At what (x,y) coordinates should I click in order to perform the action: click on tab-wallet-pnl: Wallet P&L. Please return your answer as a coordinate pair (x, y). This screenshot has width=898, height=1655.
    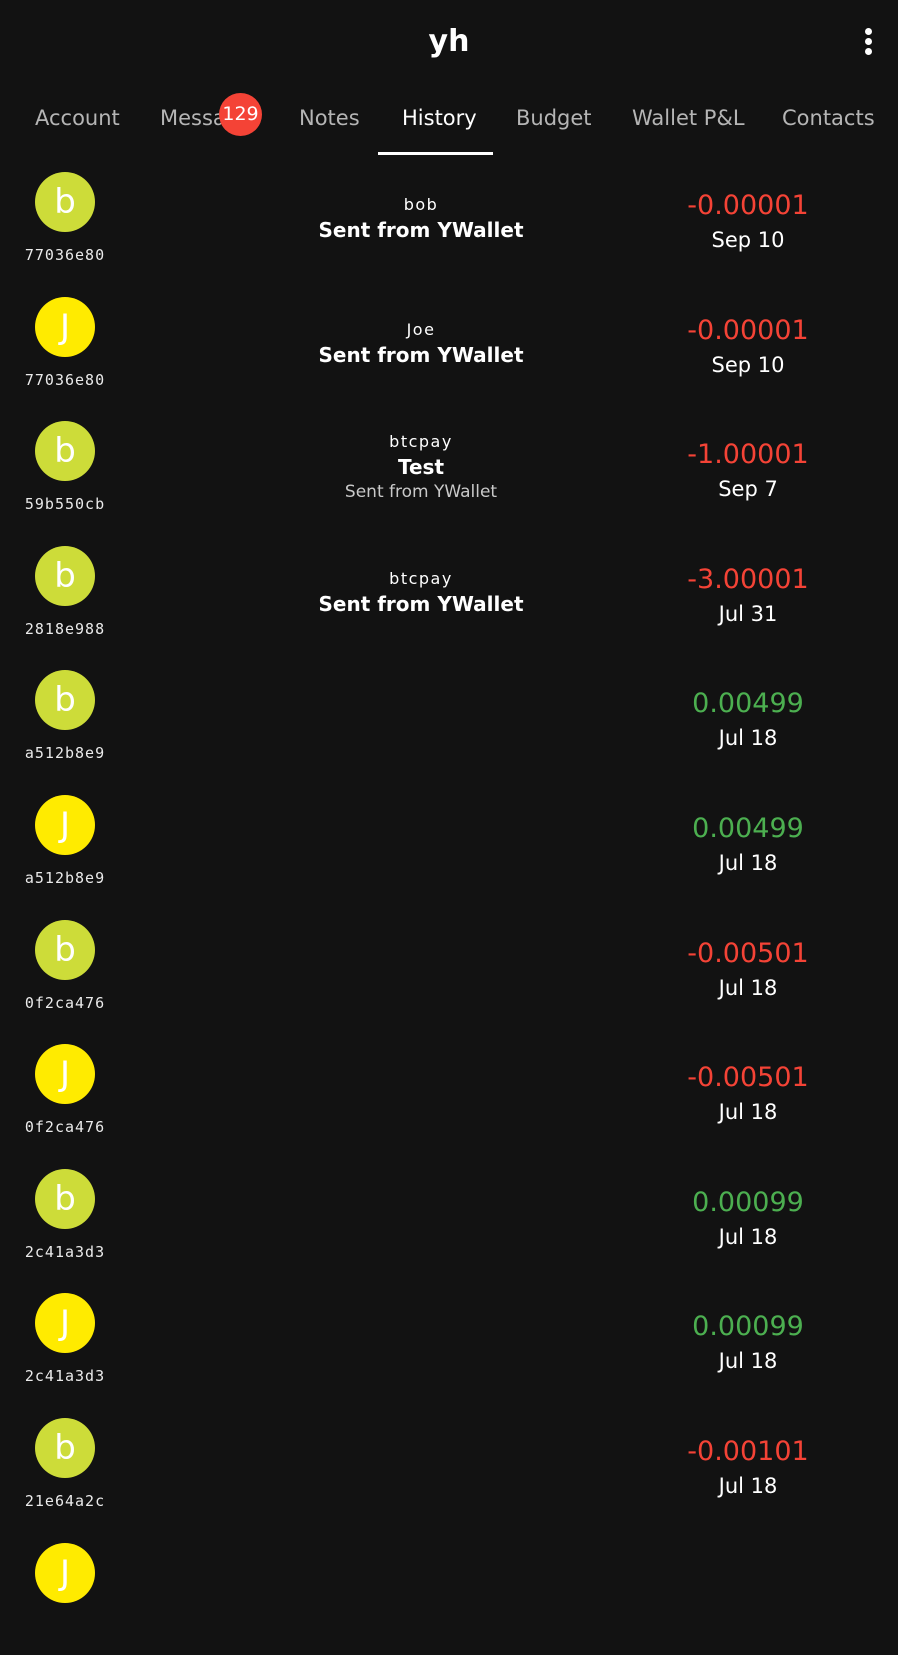
    Looking at the image, I should click on (688, 118).